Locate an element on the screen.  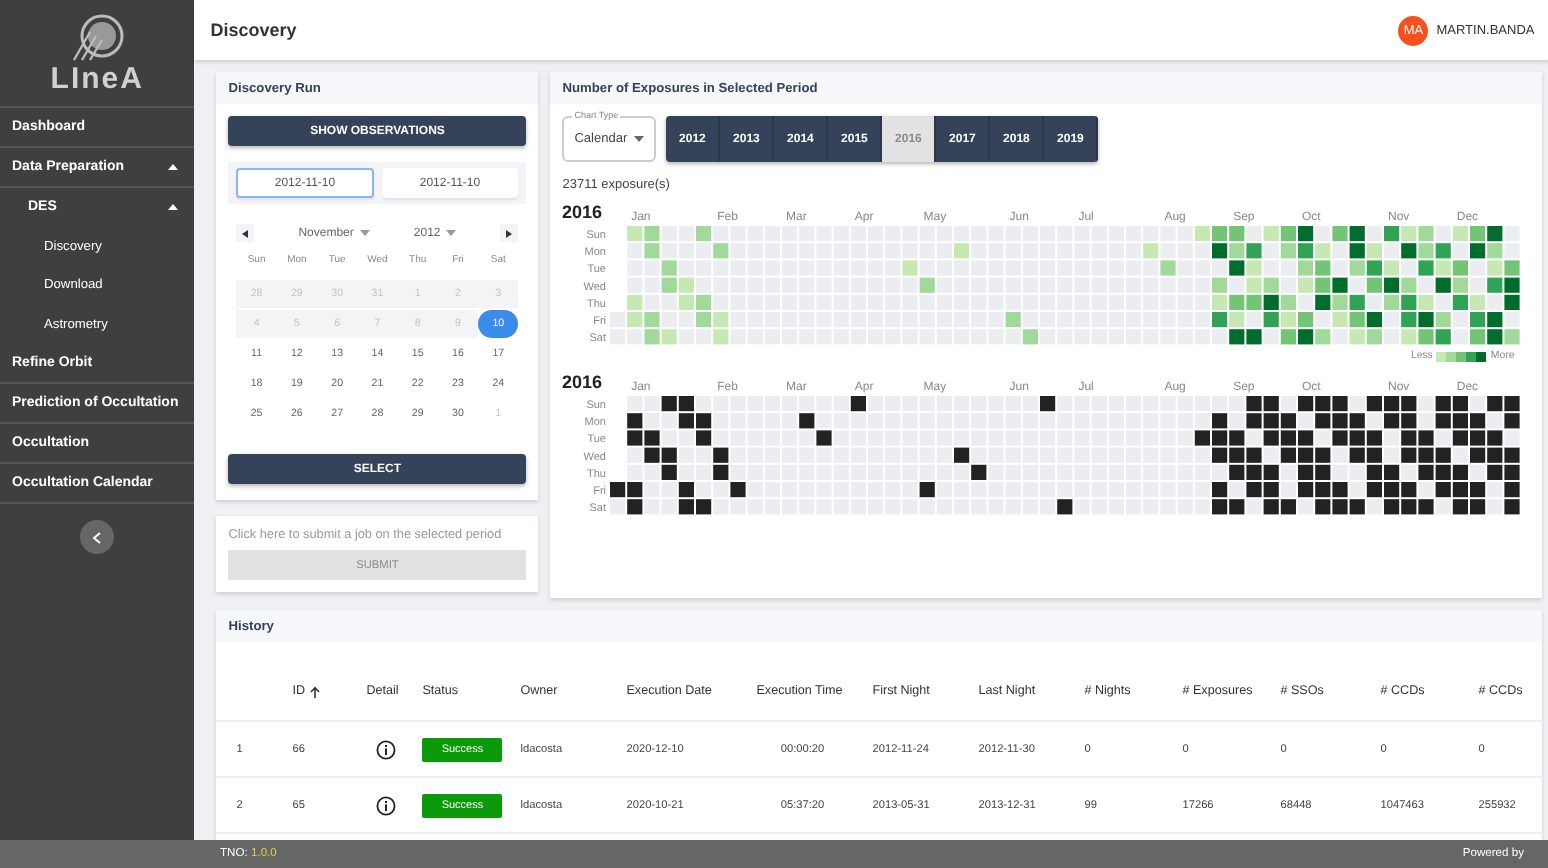
collapse-button is located at coordinates (97, 537).